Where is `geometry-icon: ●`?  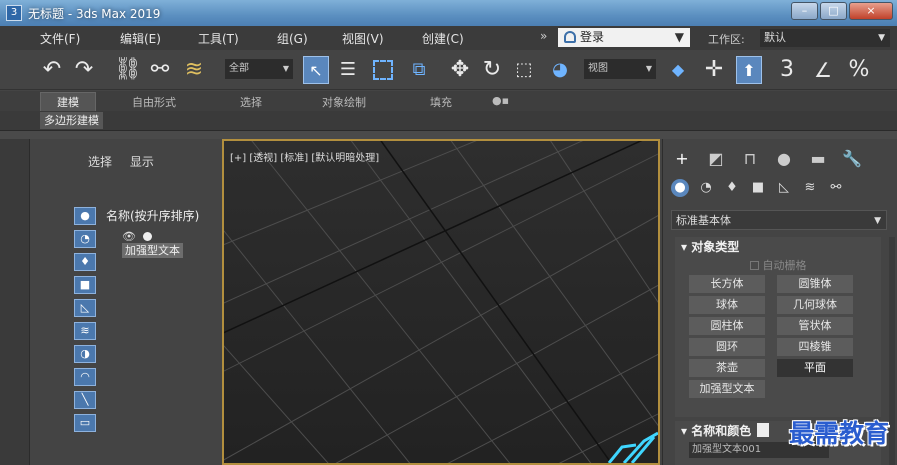 geometry-icon: ● is located at coordinates (680, 188).